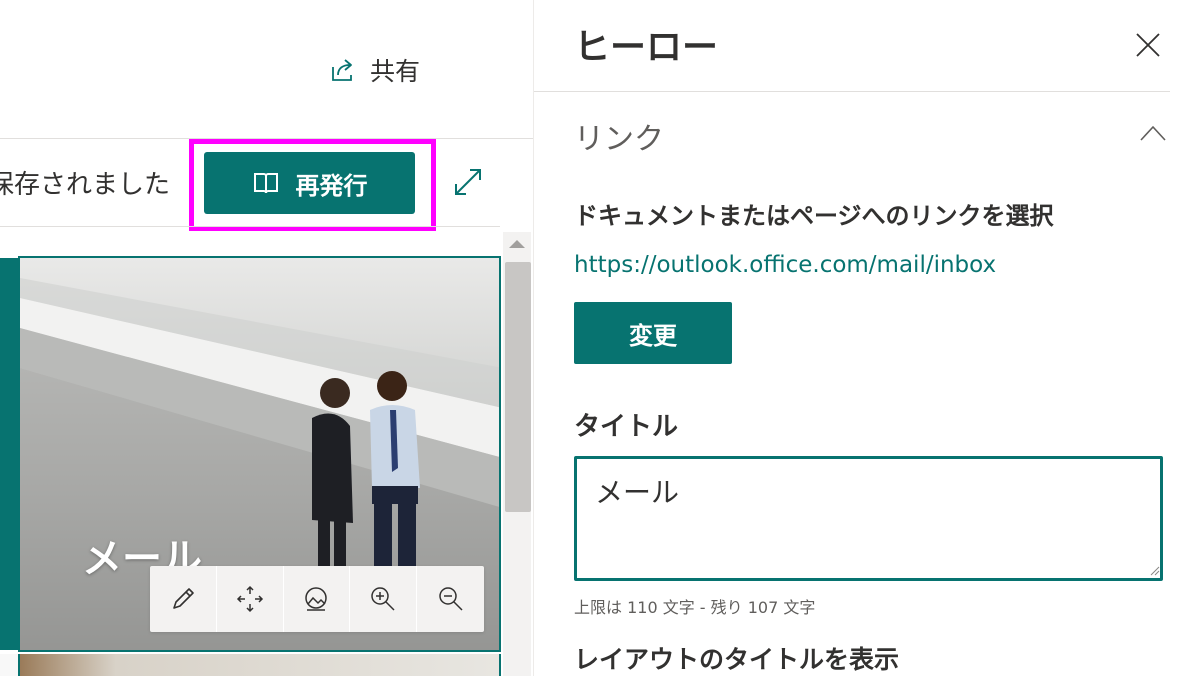 This screenshot has height=676, width=1180. I want to click on char-count: 上限は 110 文字 - 残り 107 文字, so click(695, 607).